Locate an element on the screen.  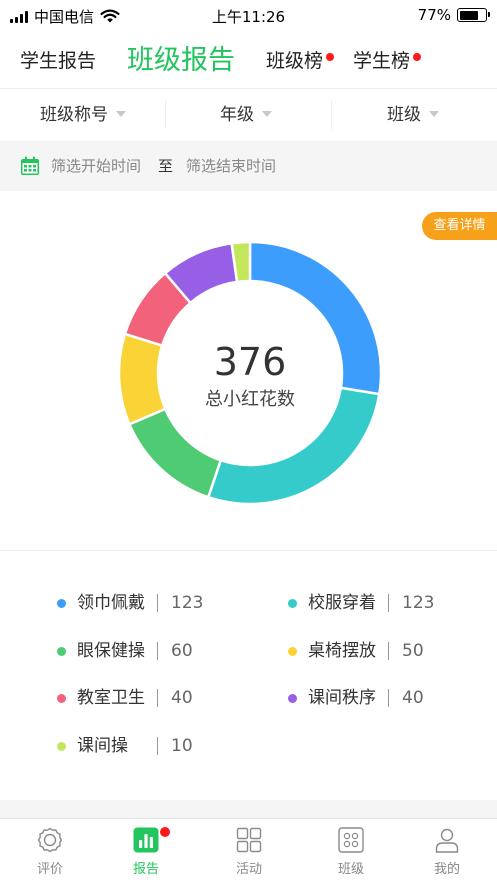
nav-profile: 我的 is located at coordinates (447, 851).